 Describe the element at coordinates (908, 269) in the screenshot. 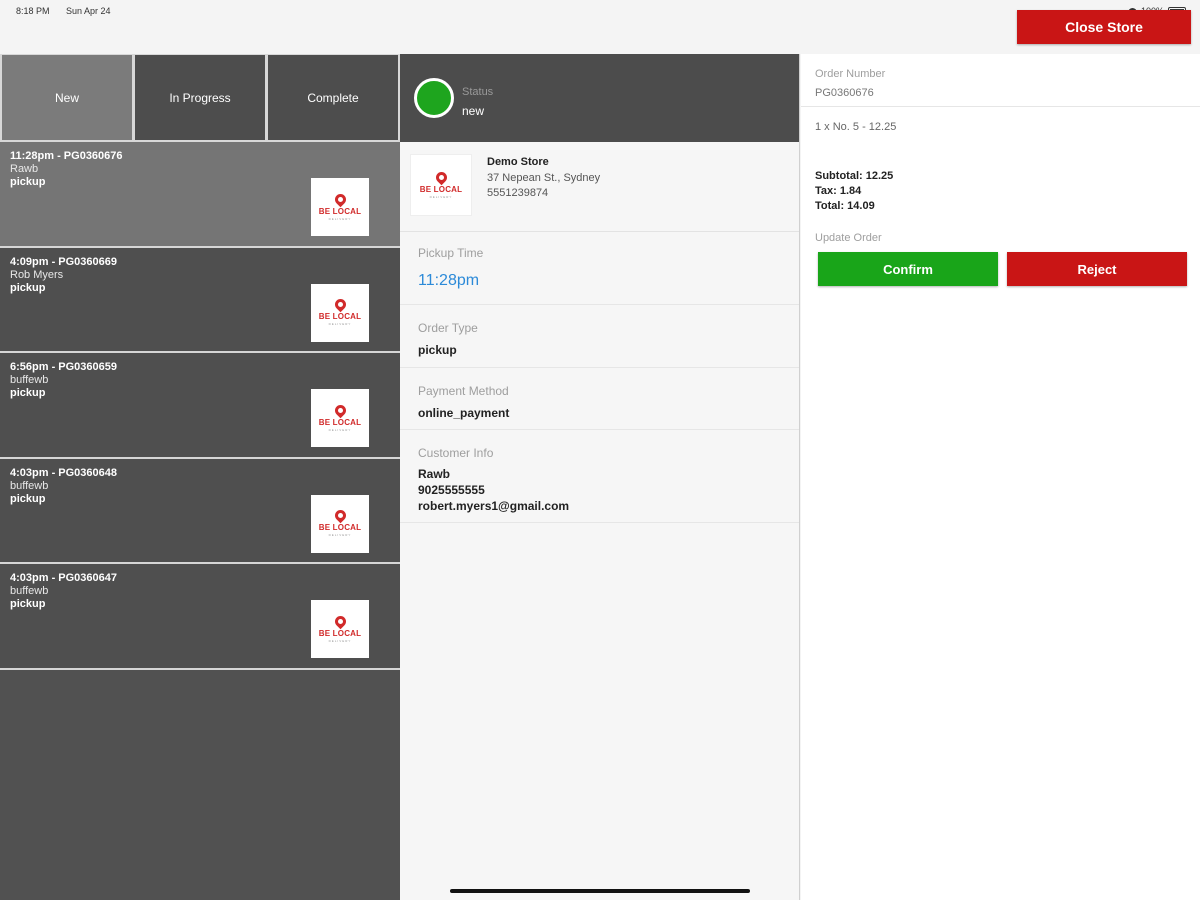

I see `confirm-button: Confirm` at that location.